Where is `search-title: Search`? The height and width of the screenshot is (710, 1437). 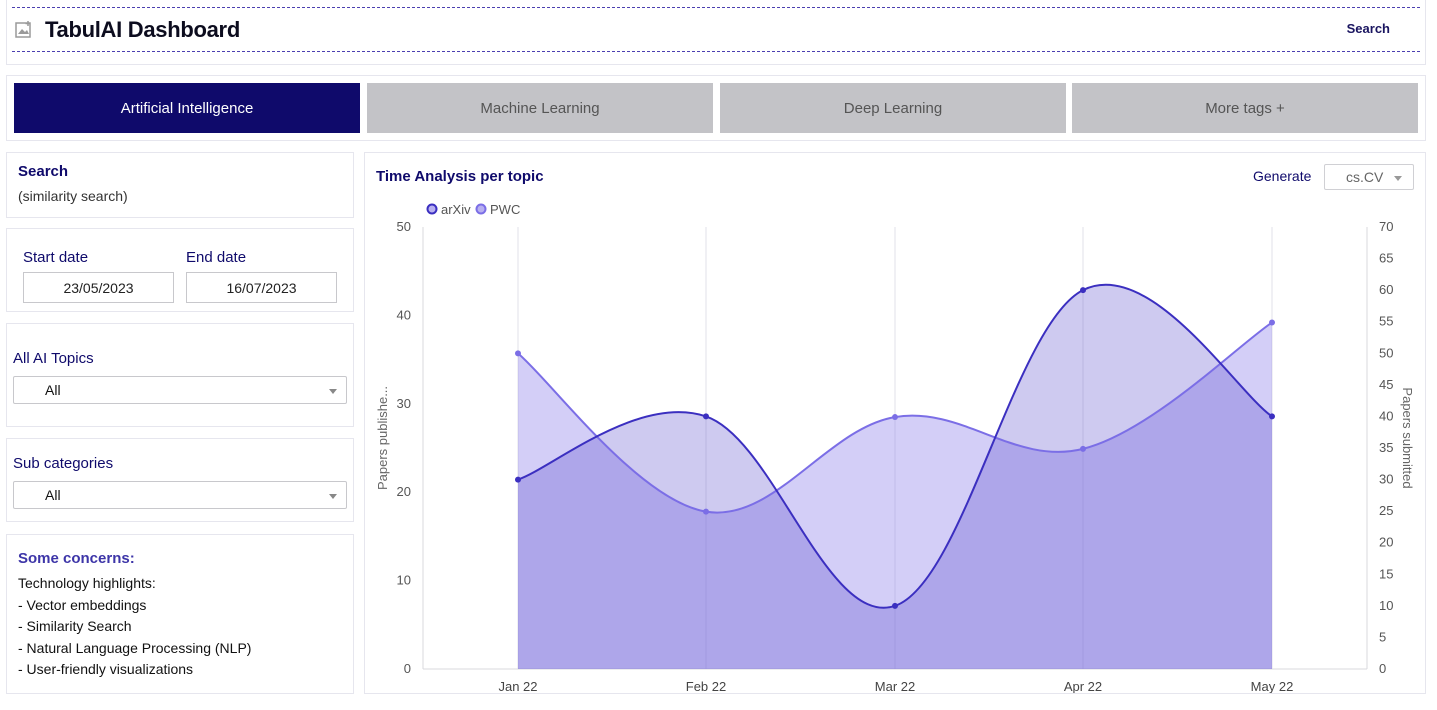 search-title: Search is located at coordinates (43, 171).